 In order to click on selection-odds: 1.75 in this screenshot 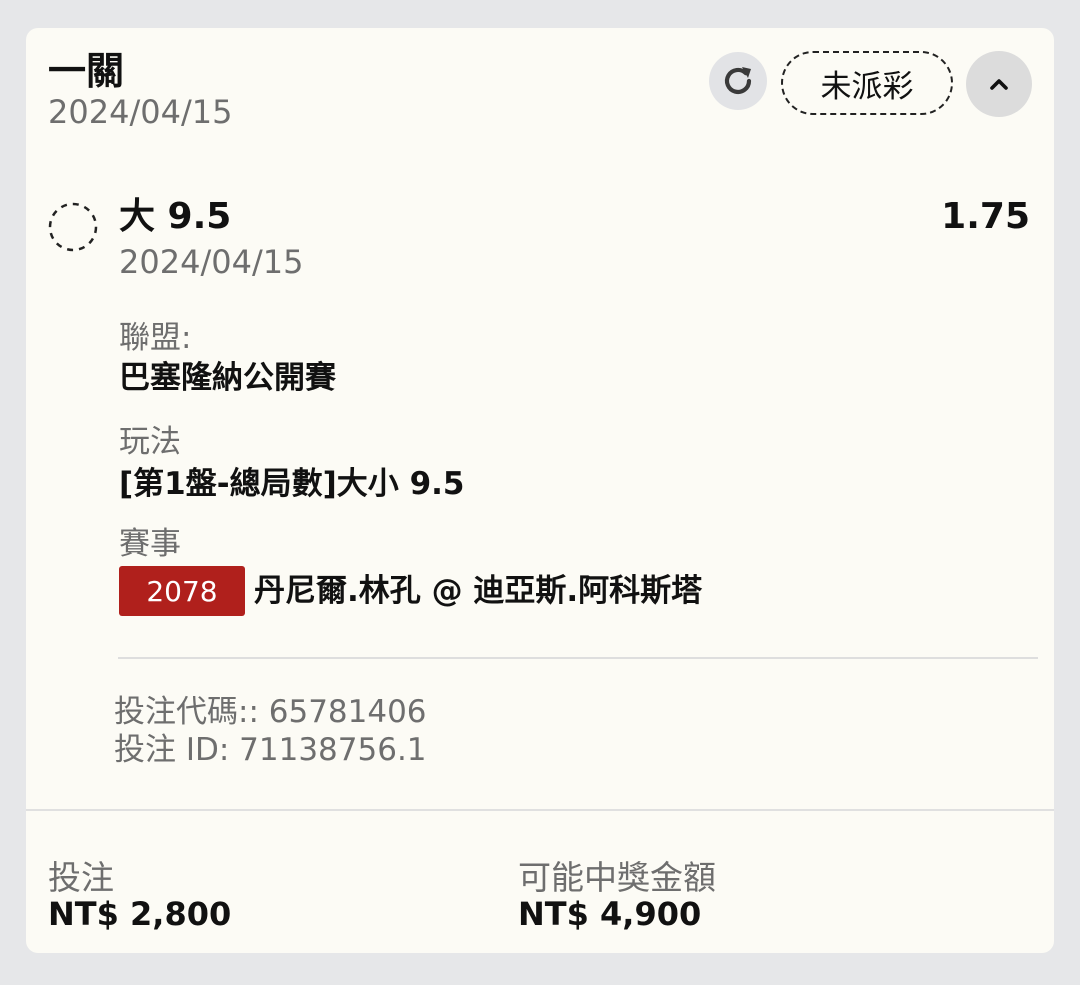, I will do `click(985, 216)`.